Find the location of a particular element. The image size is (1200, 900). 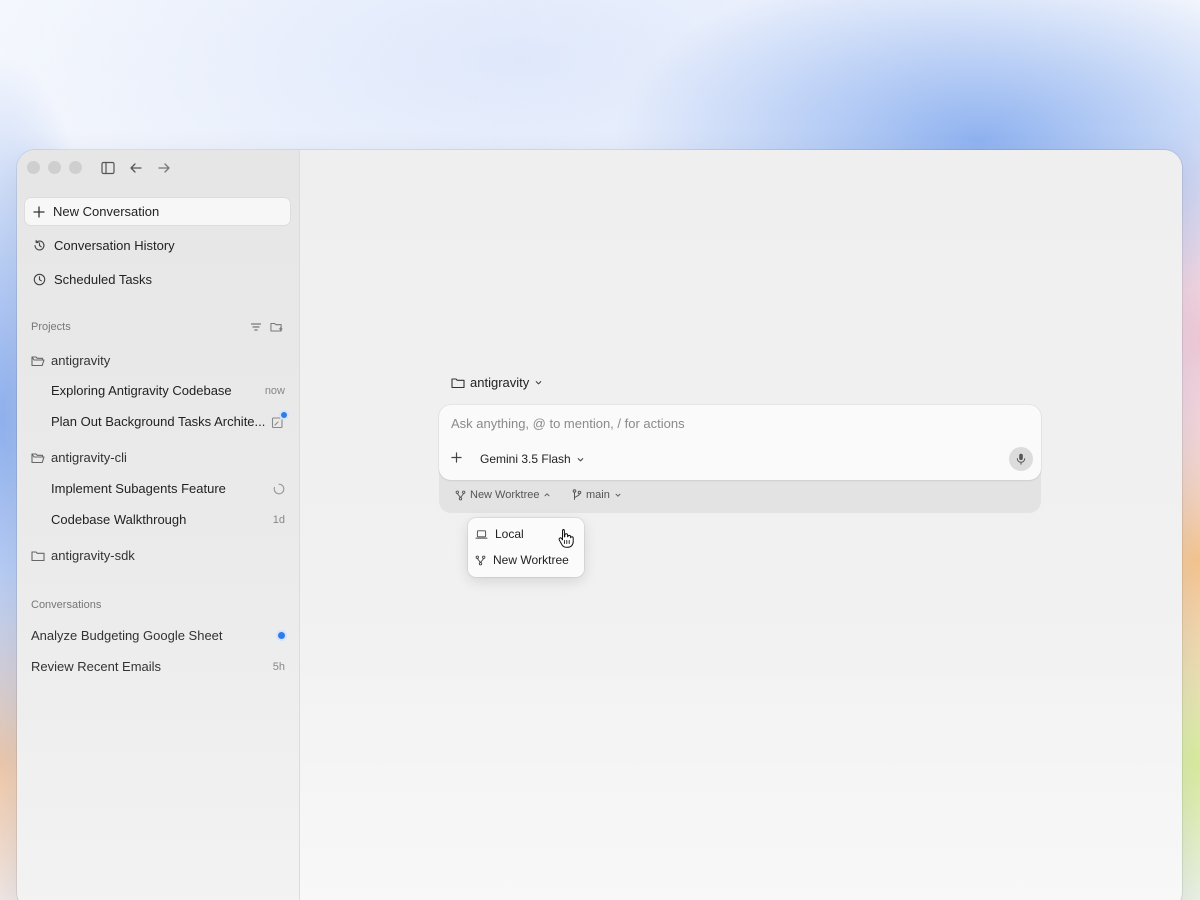

clock-icon is located at coordinates (39, 279).